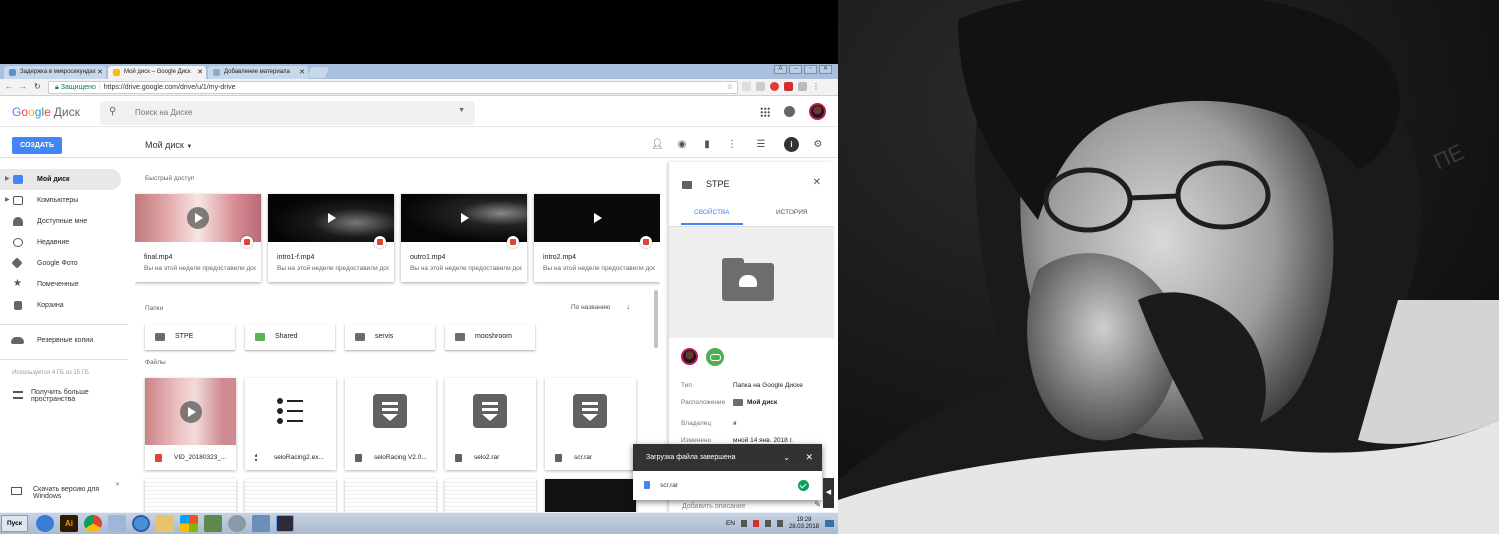  What do you see at coordinates (816, 86) in the screenshot?
I see `menu-icon: ⋮` at bounding box center [816, 86].